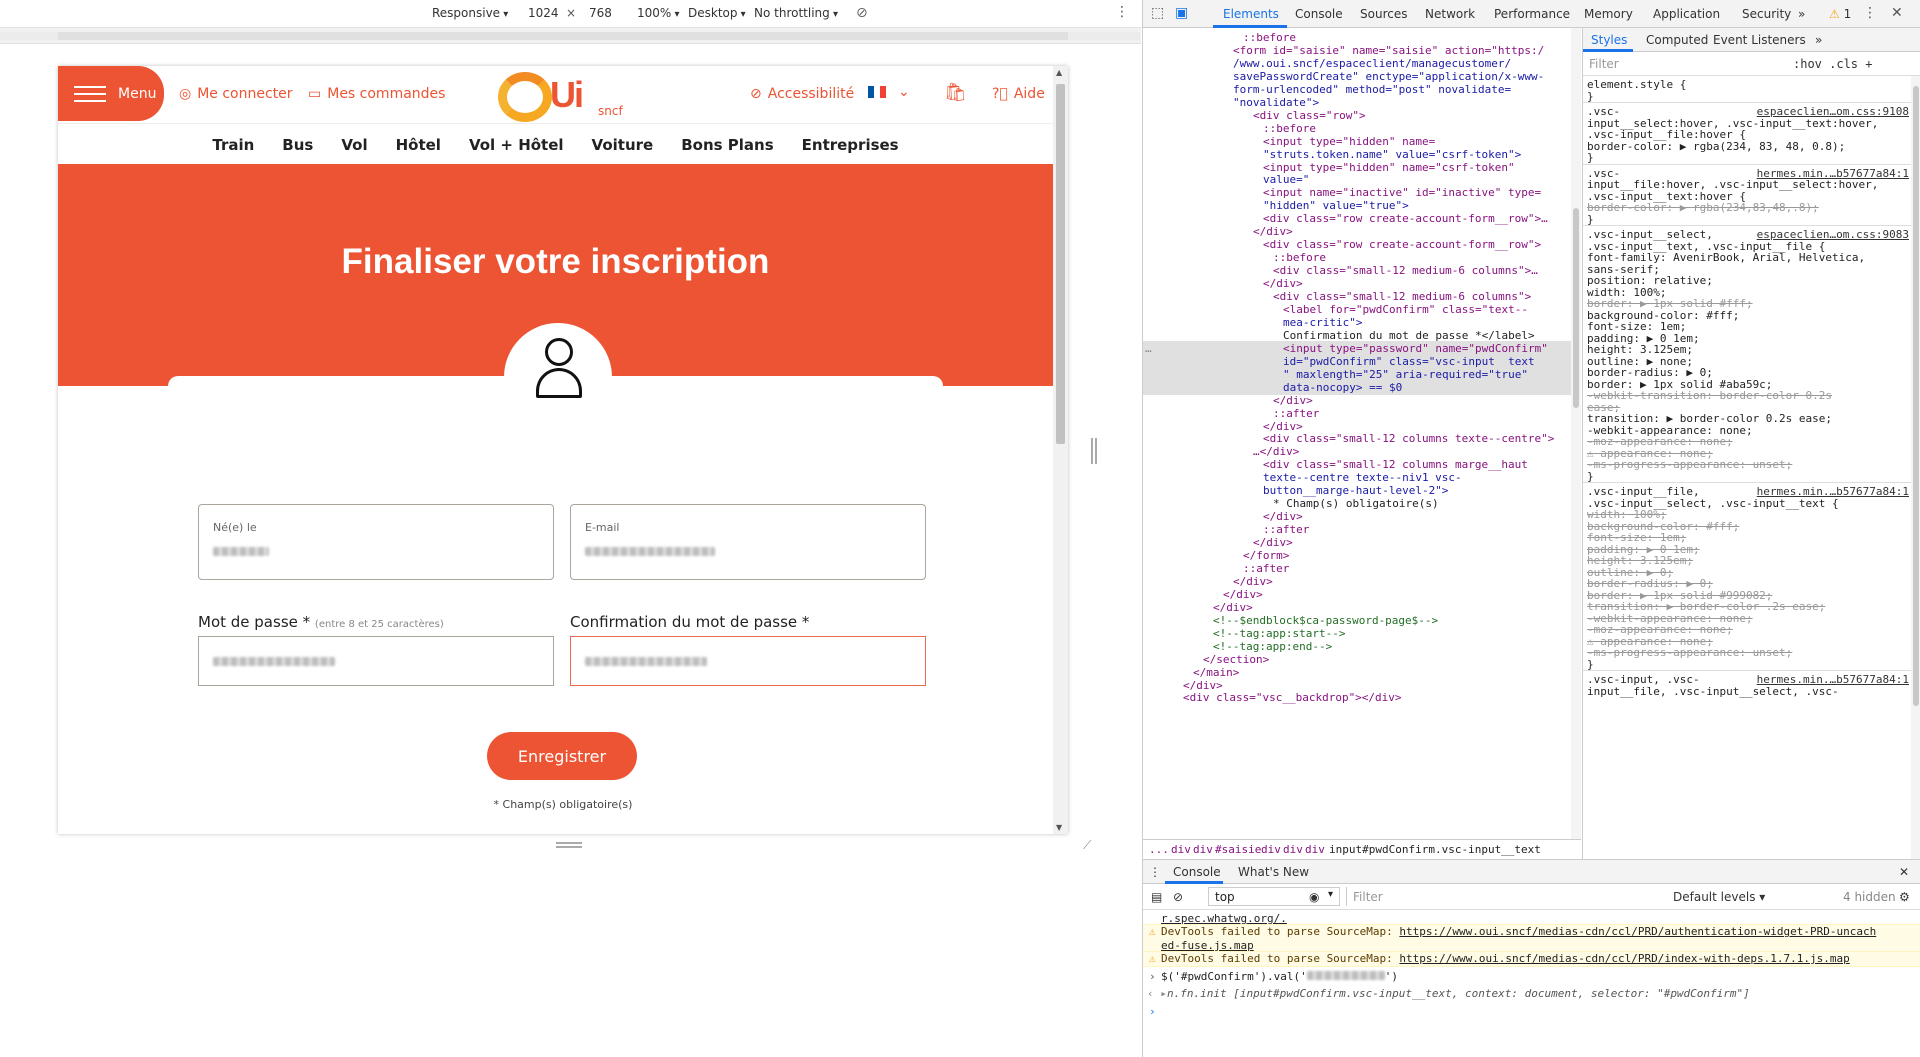 The width and height of the screenshot is (1920, 1057). What do you see at coordinates (1608, 14) in the screenshot?
I see `tab-memory: Memory` at bounding box center [1608, 14].